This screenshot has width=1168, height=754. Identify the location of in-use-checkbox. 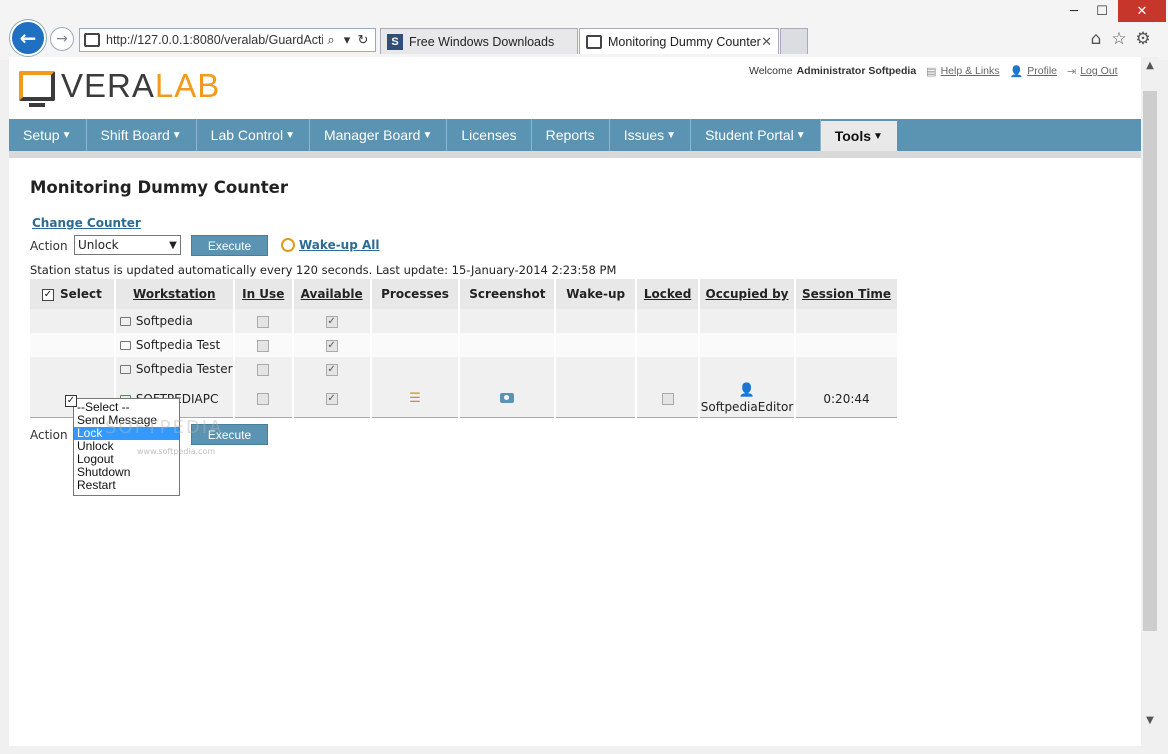
(263, 399).